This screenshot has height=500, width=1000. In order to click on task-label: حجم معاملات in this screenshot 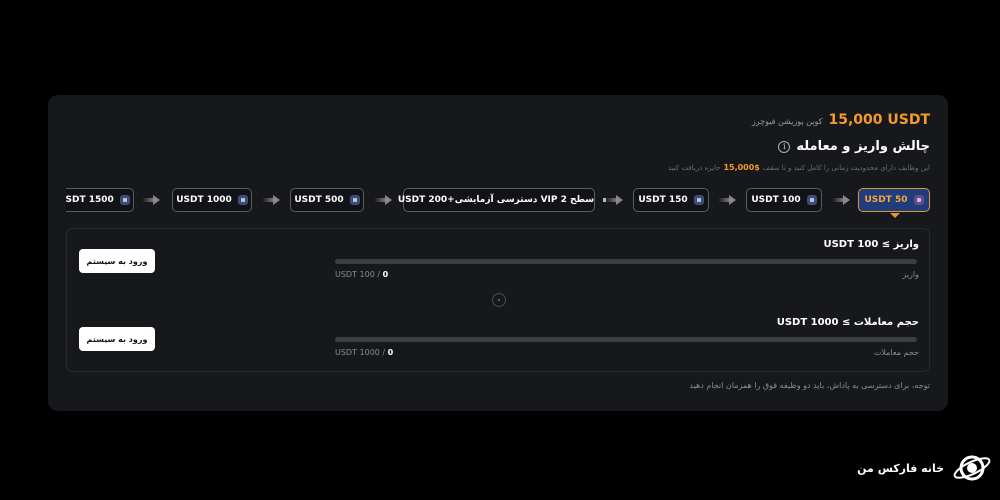, I will do `click(896, 352)`.